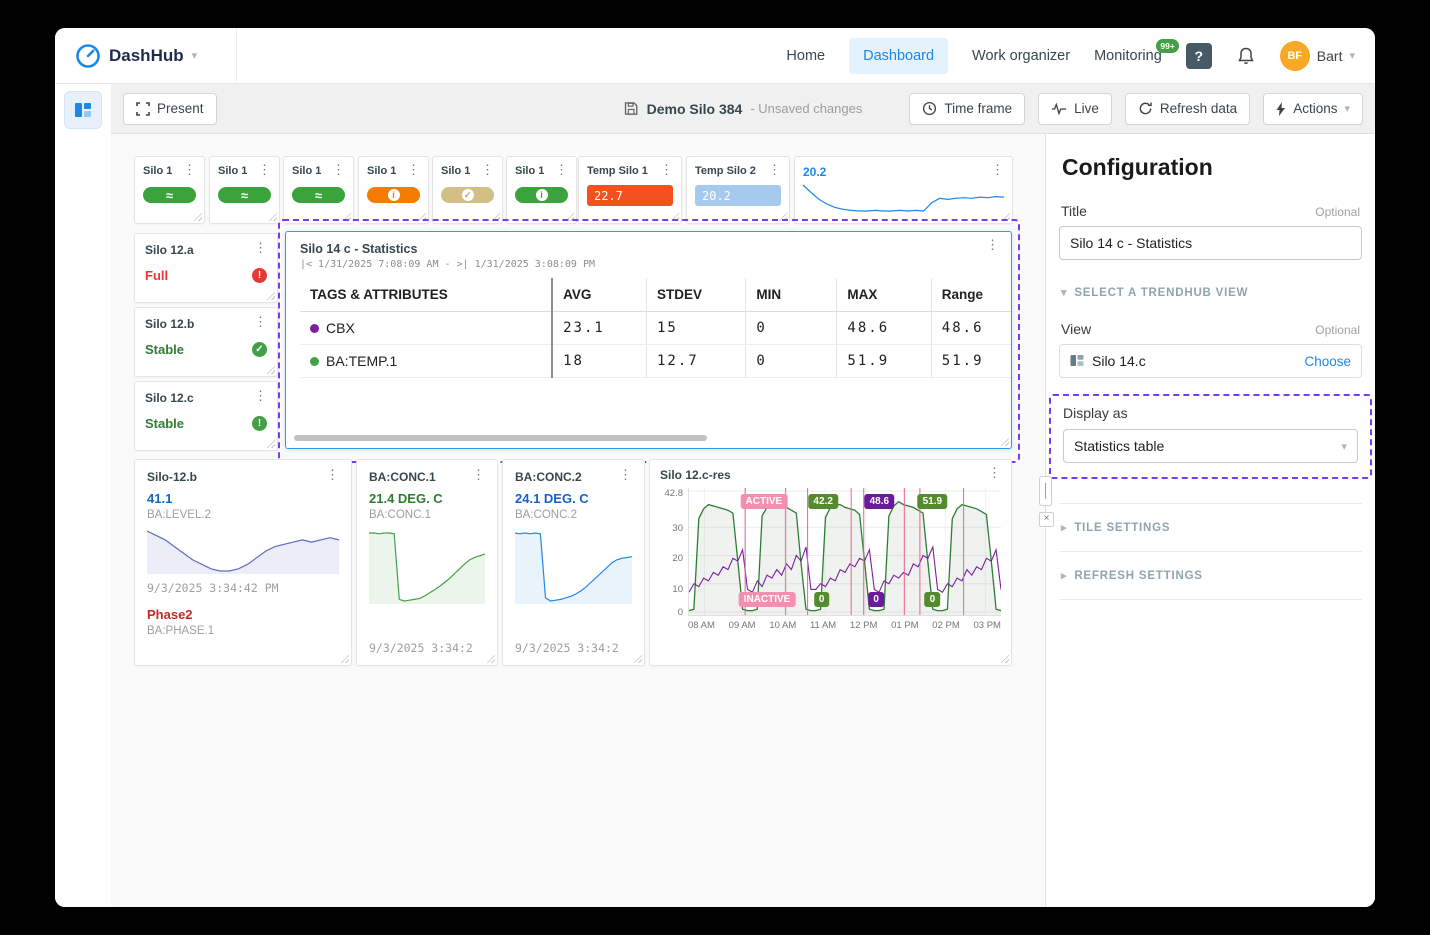 Image resolution: width=1430 pixels, height=935 pixels. What do you see at coordinates (340, 328) in the screenshot?
I see `tag-name: CBX` at bounding box center [340, 328].